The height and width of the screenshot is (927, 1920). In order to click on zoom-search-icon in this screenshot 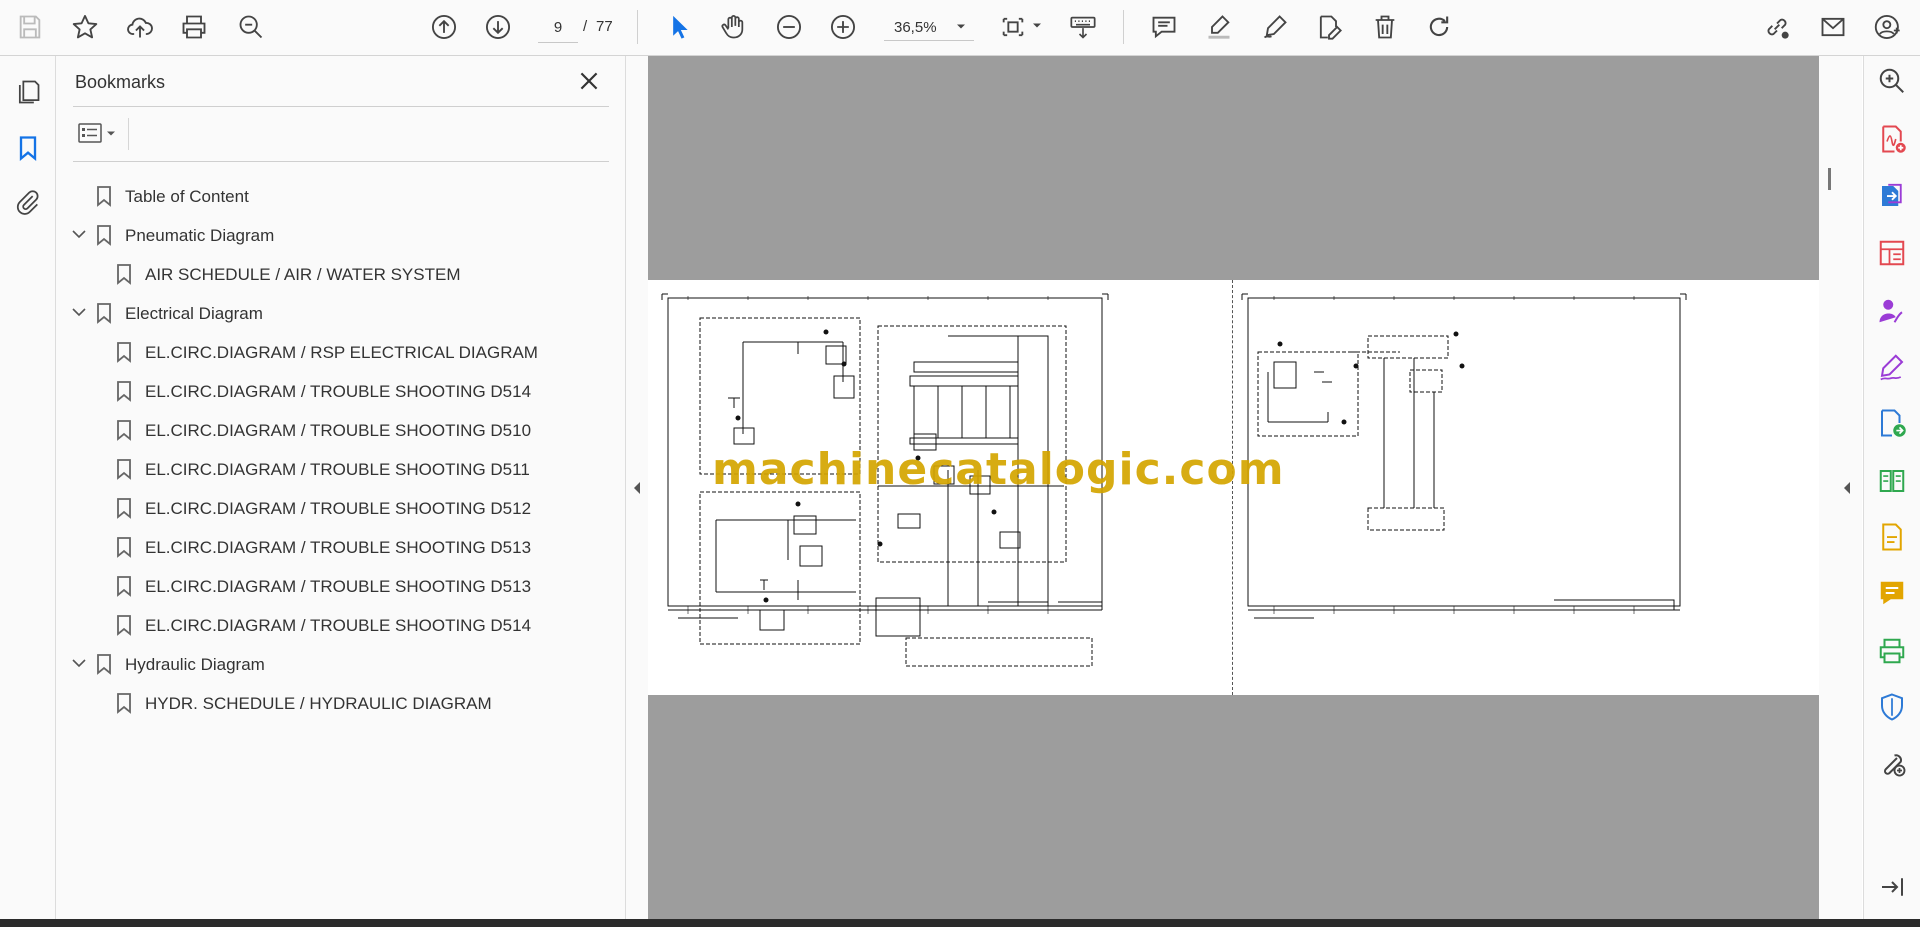, I will do `click(251, 27)`.